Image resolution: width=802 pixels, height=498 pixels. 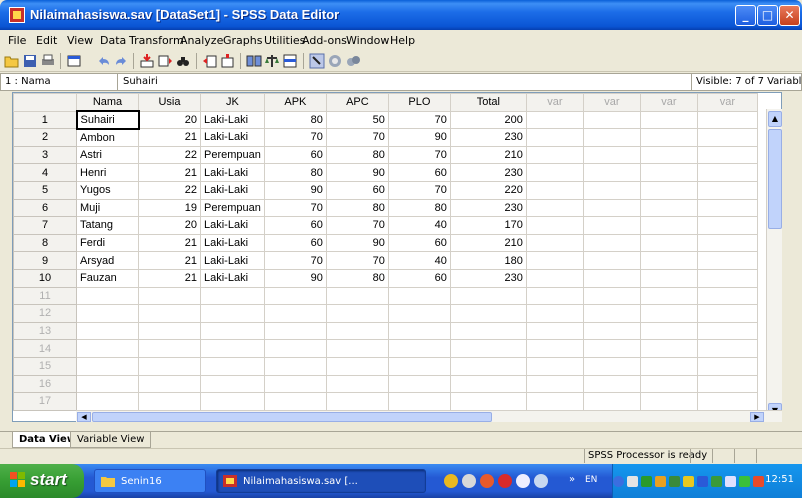 I want to click on insert-cases-icon, so click(x=210, y=61).